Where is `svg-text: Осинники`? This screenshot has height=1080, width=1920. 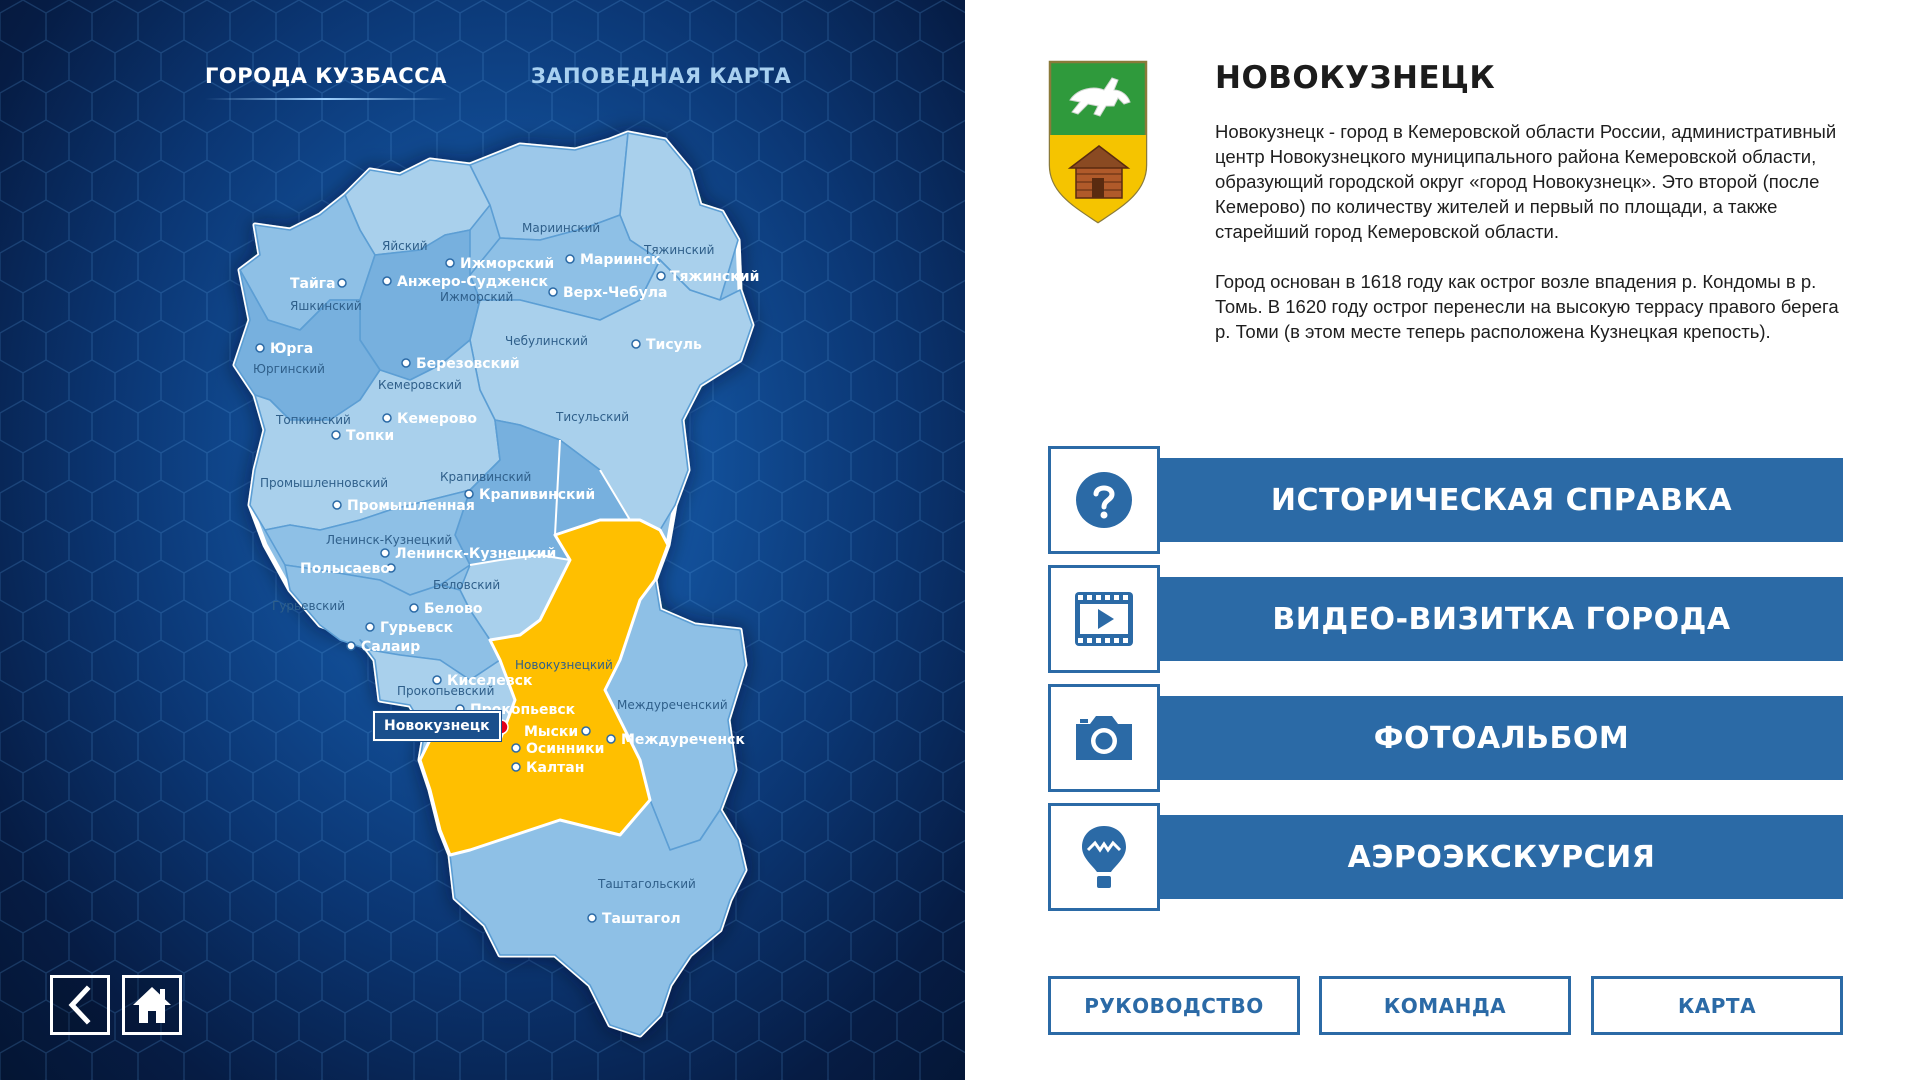 svg-text: Осинники is located at coordinates (565, 749).